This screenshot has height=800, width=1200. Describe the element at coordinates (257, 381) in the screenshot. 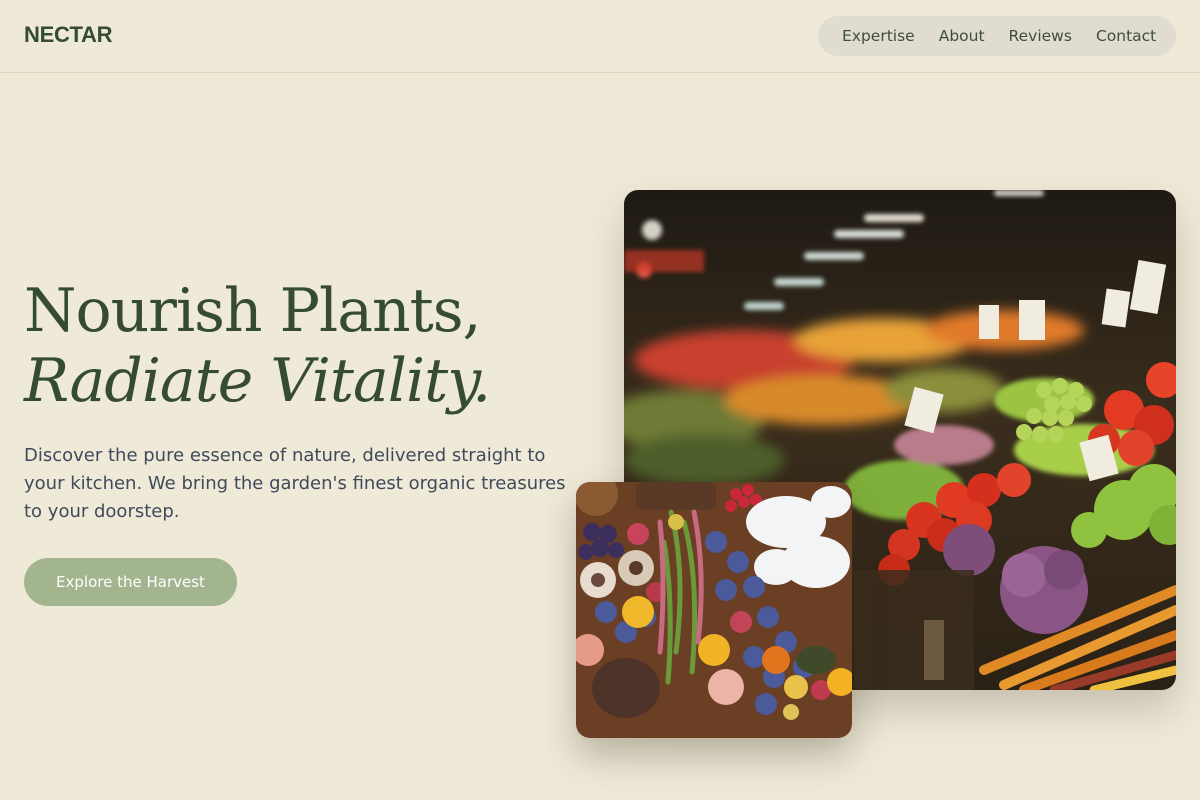

I see `hero-headline-line2: Radiate Vitality.` at that location.